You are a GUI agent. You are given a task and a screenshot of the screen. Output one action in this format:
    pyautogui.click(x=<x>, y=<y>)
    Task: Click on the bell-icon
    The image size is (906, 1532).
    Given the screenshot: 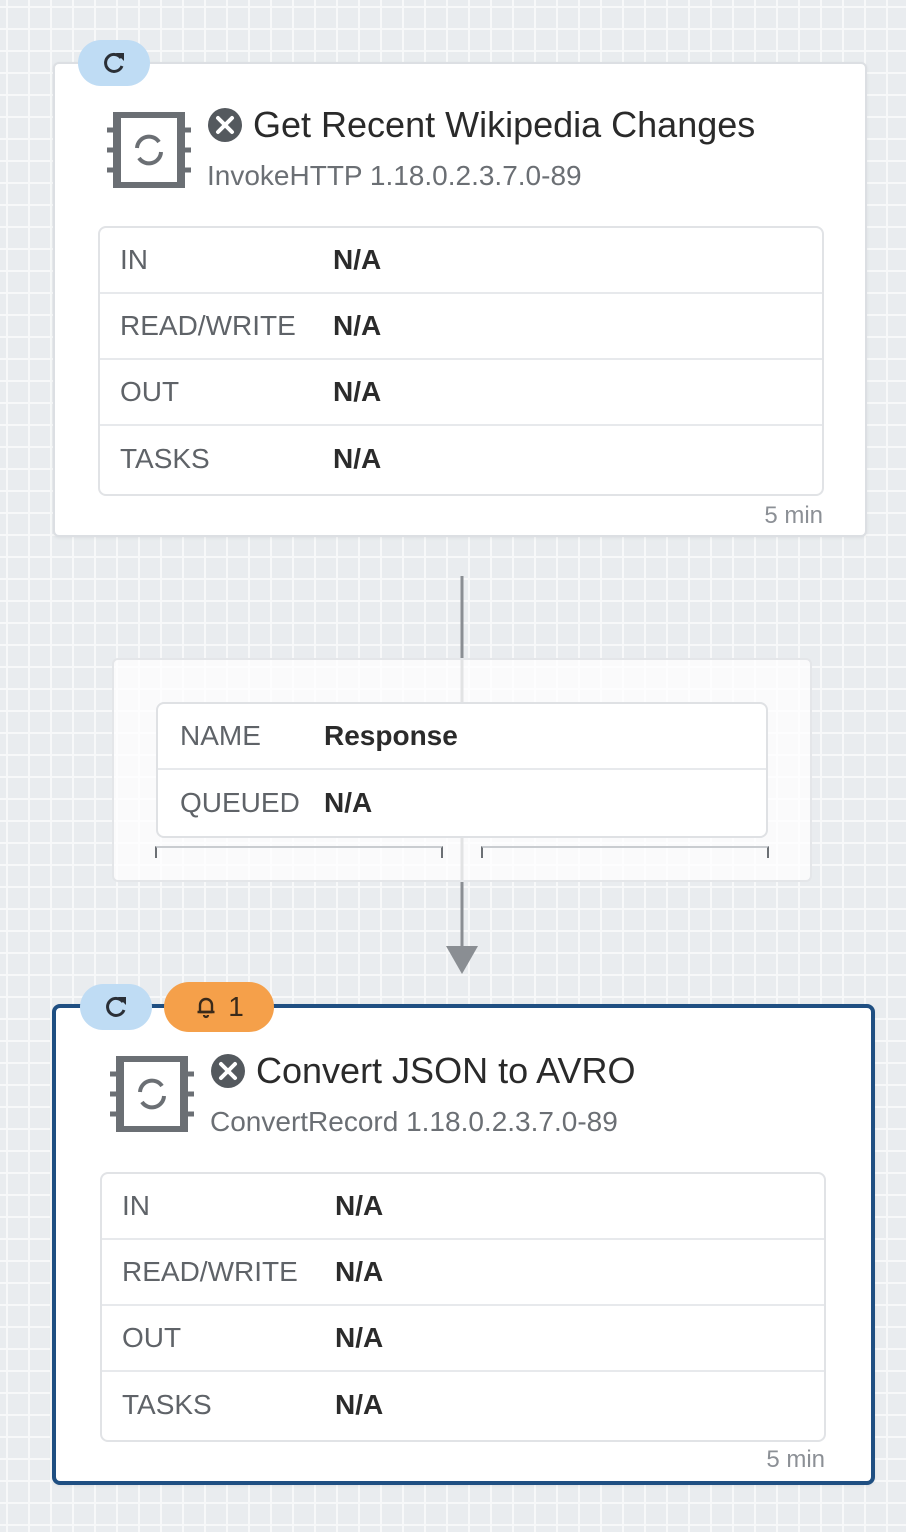 What is the action you would take?
    pyautogui.click(x=206, y=1008)
    